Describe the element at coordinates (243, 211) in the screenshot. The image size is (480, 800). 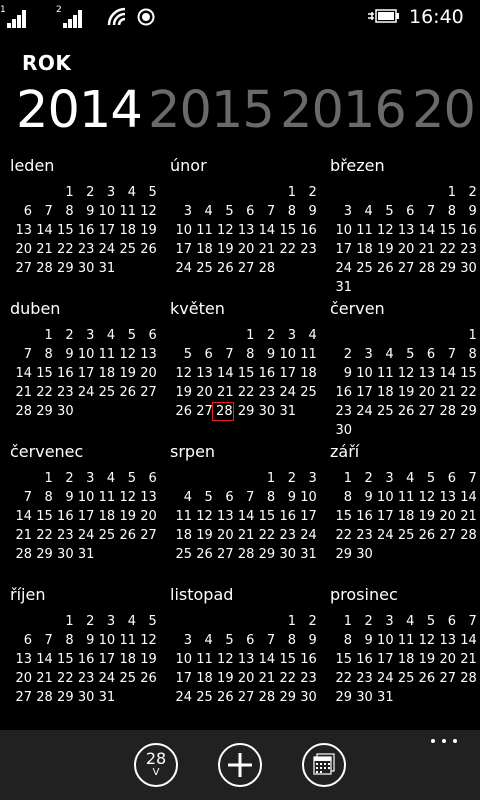
I see `day-cell: 6` at that location.